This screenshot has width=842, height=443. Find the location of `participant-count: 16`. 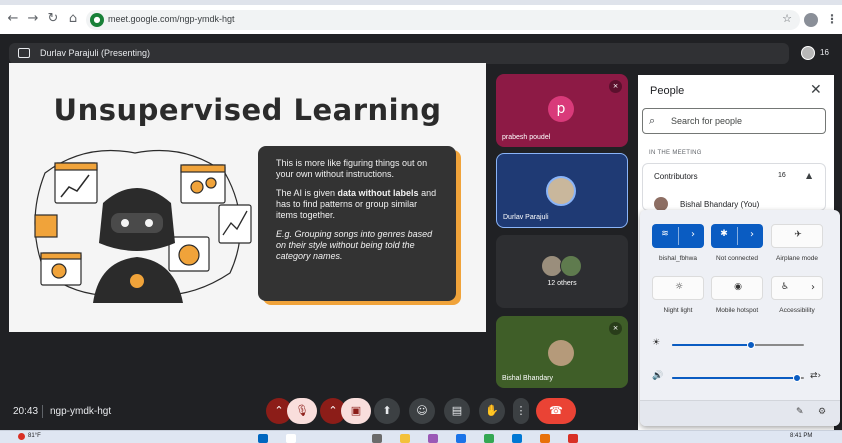

participant-count: 16 is located at coordinates (824, 52).